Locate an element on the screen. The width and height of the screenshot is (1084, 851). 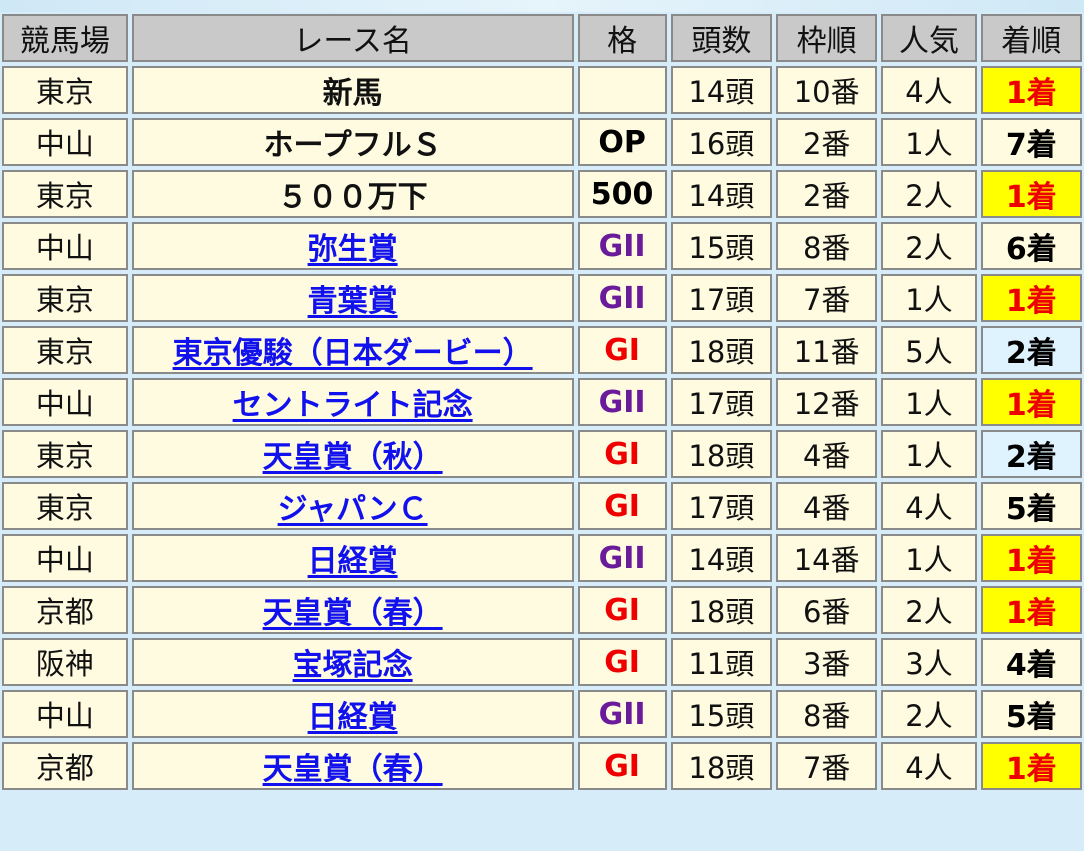
table-row: 東京 天皇賞（秋） GI 18頭 4番 1人 2着 is located at coordinates (542, 454).